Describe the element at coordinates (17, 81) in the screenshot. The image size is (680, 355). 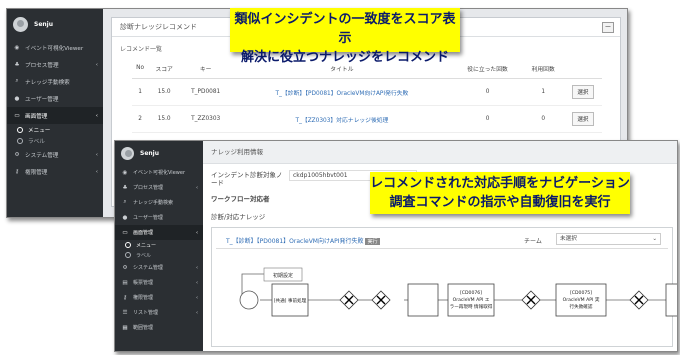
I see `search-icon: ⌕` at that location.